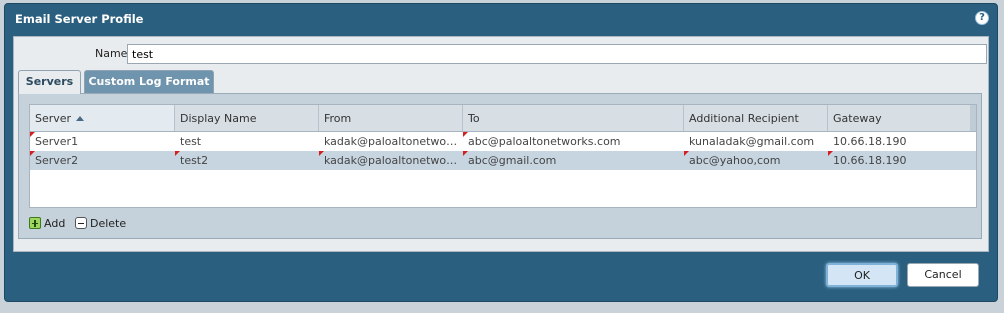 The height and width of the screenshot is (313, 1004). I want to click on cell-to: abc@paloaltonetworks.com, so click(573, 141).